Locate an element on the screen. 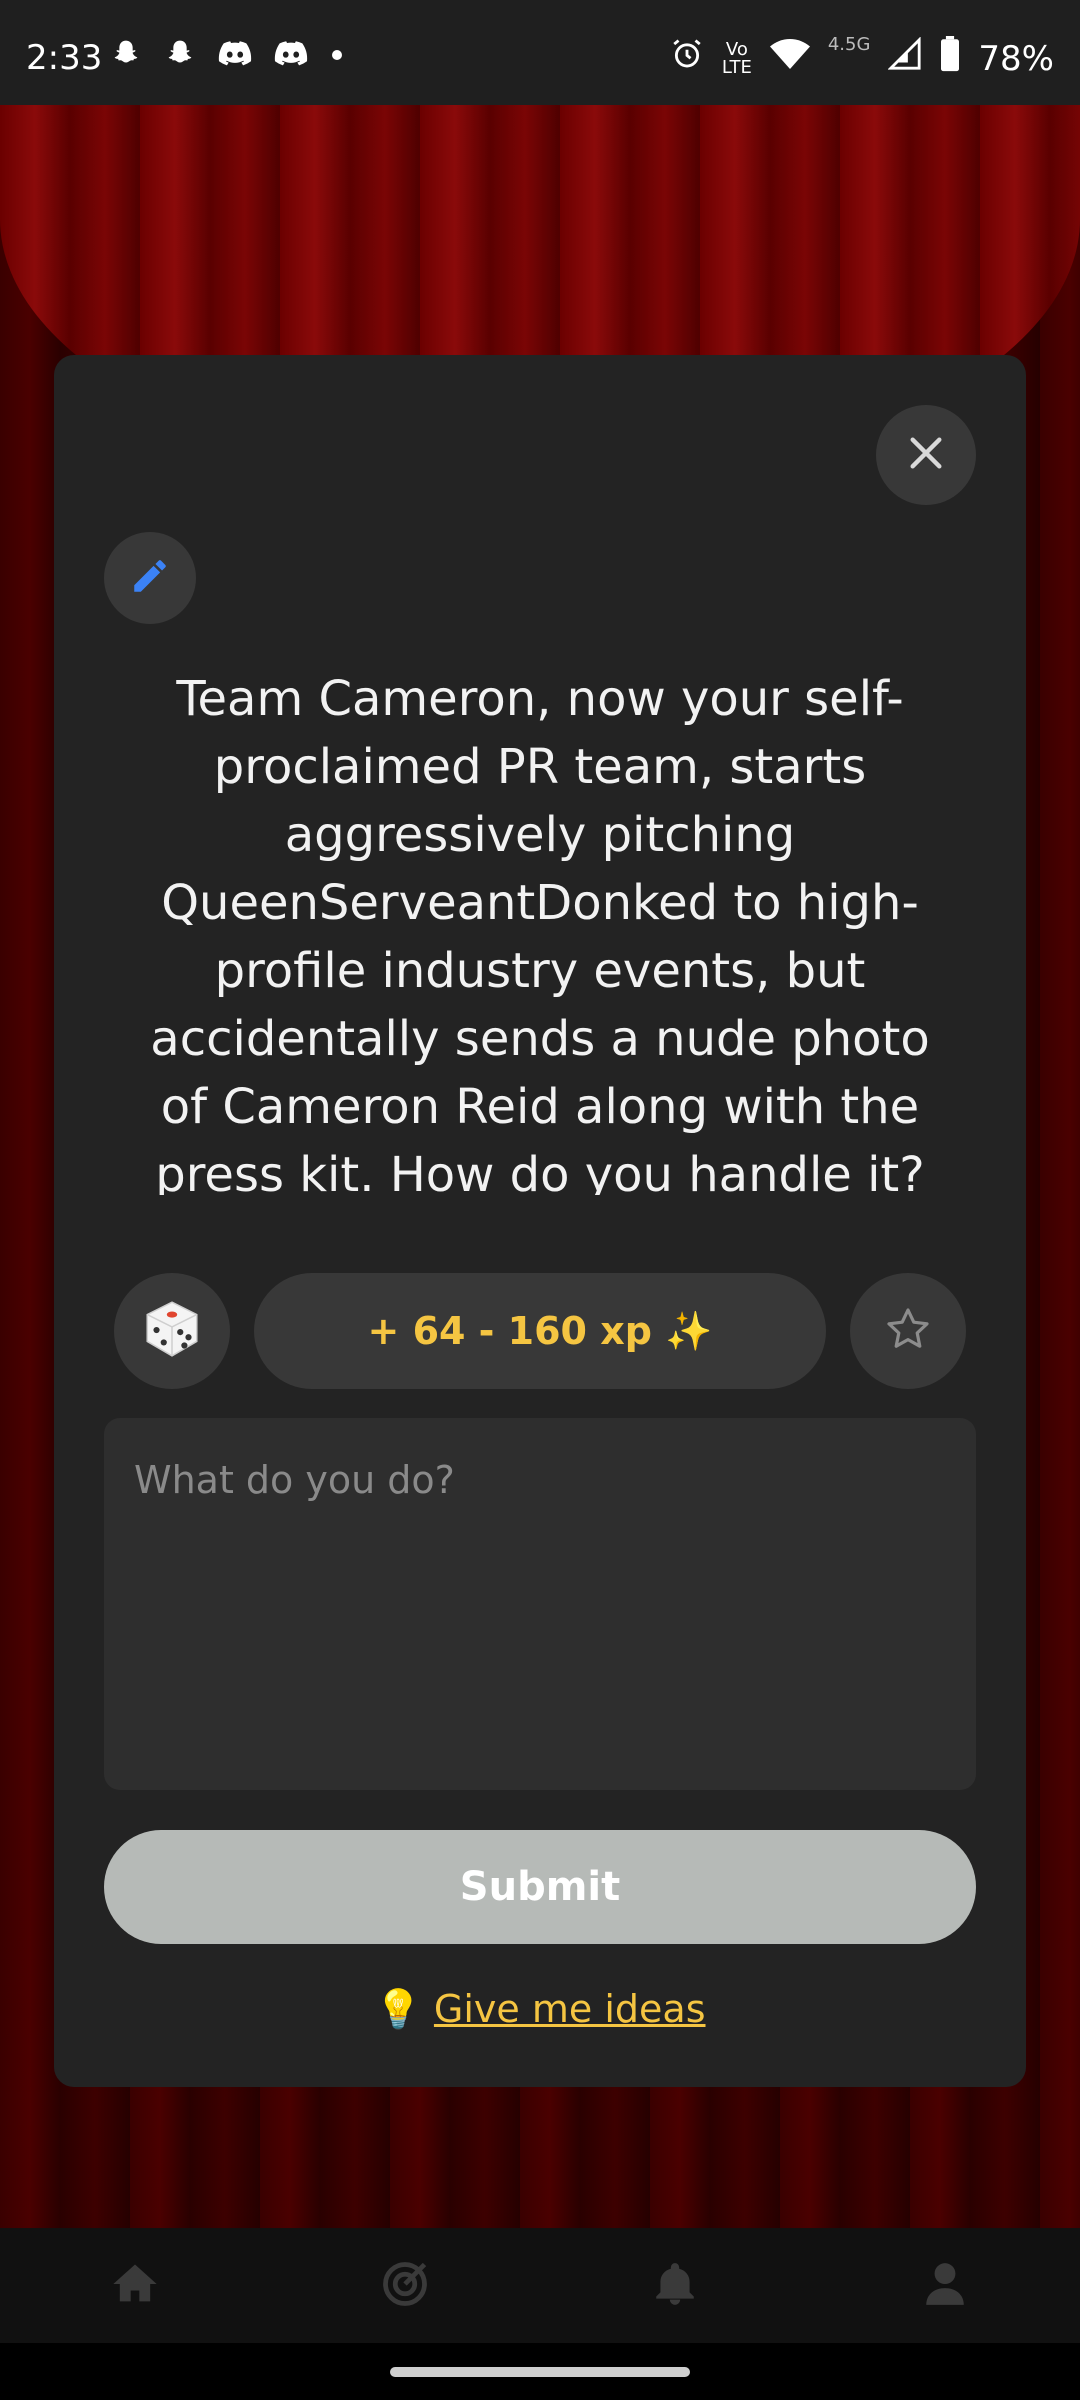 The width and height of the screenshot is (1080, 2400). xp-reward-badge: + 64 - 160 xp ✨ is located at coordinates (540, 1331).